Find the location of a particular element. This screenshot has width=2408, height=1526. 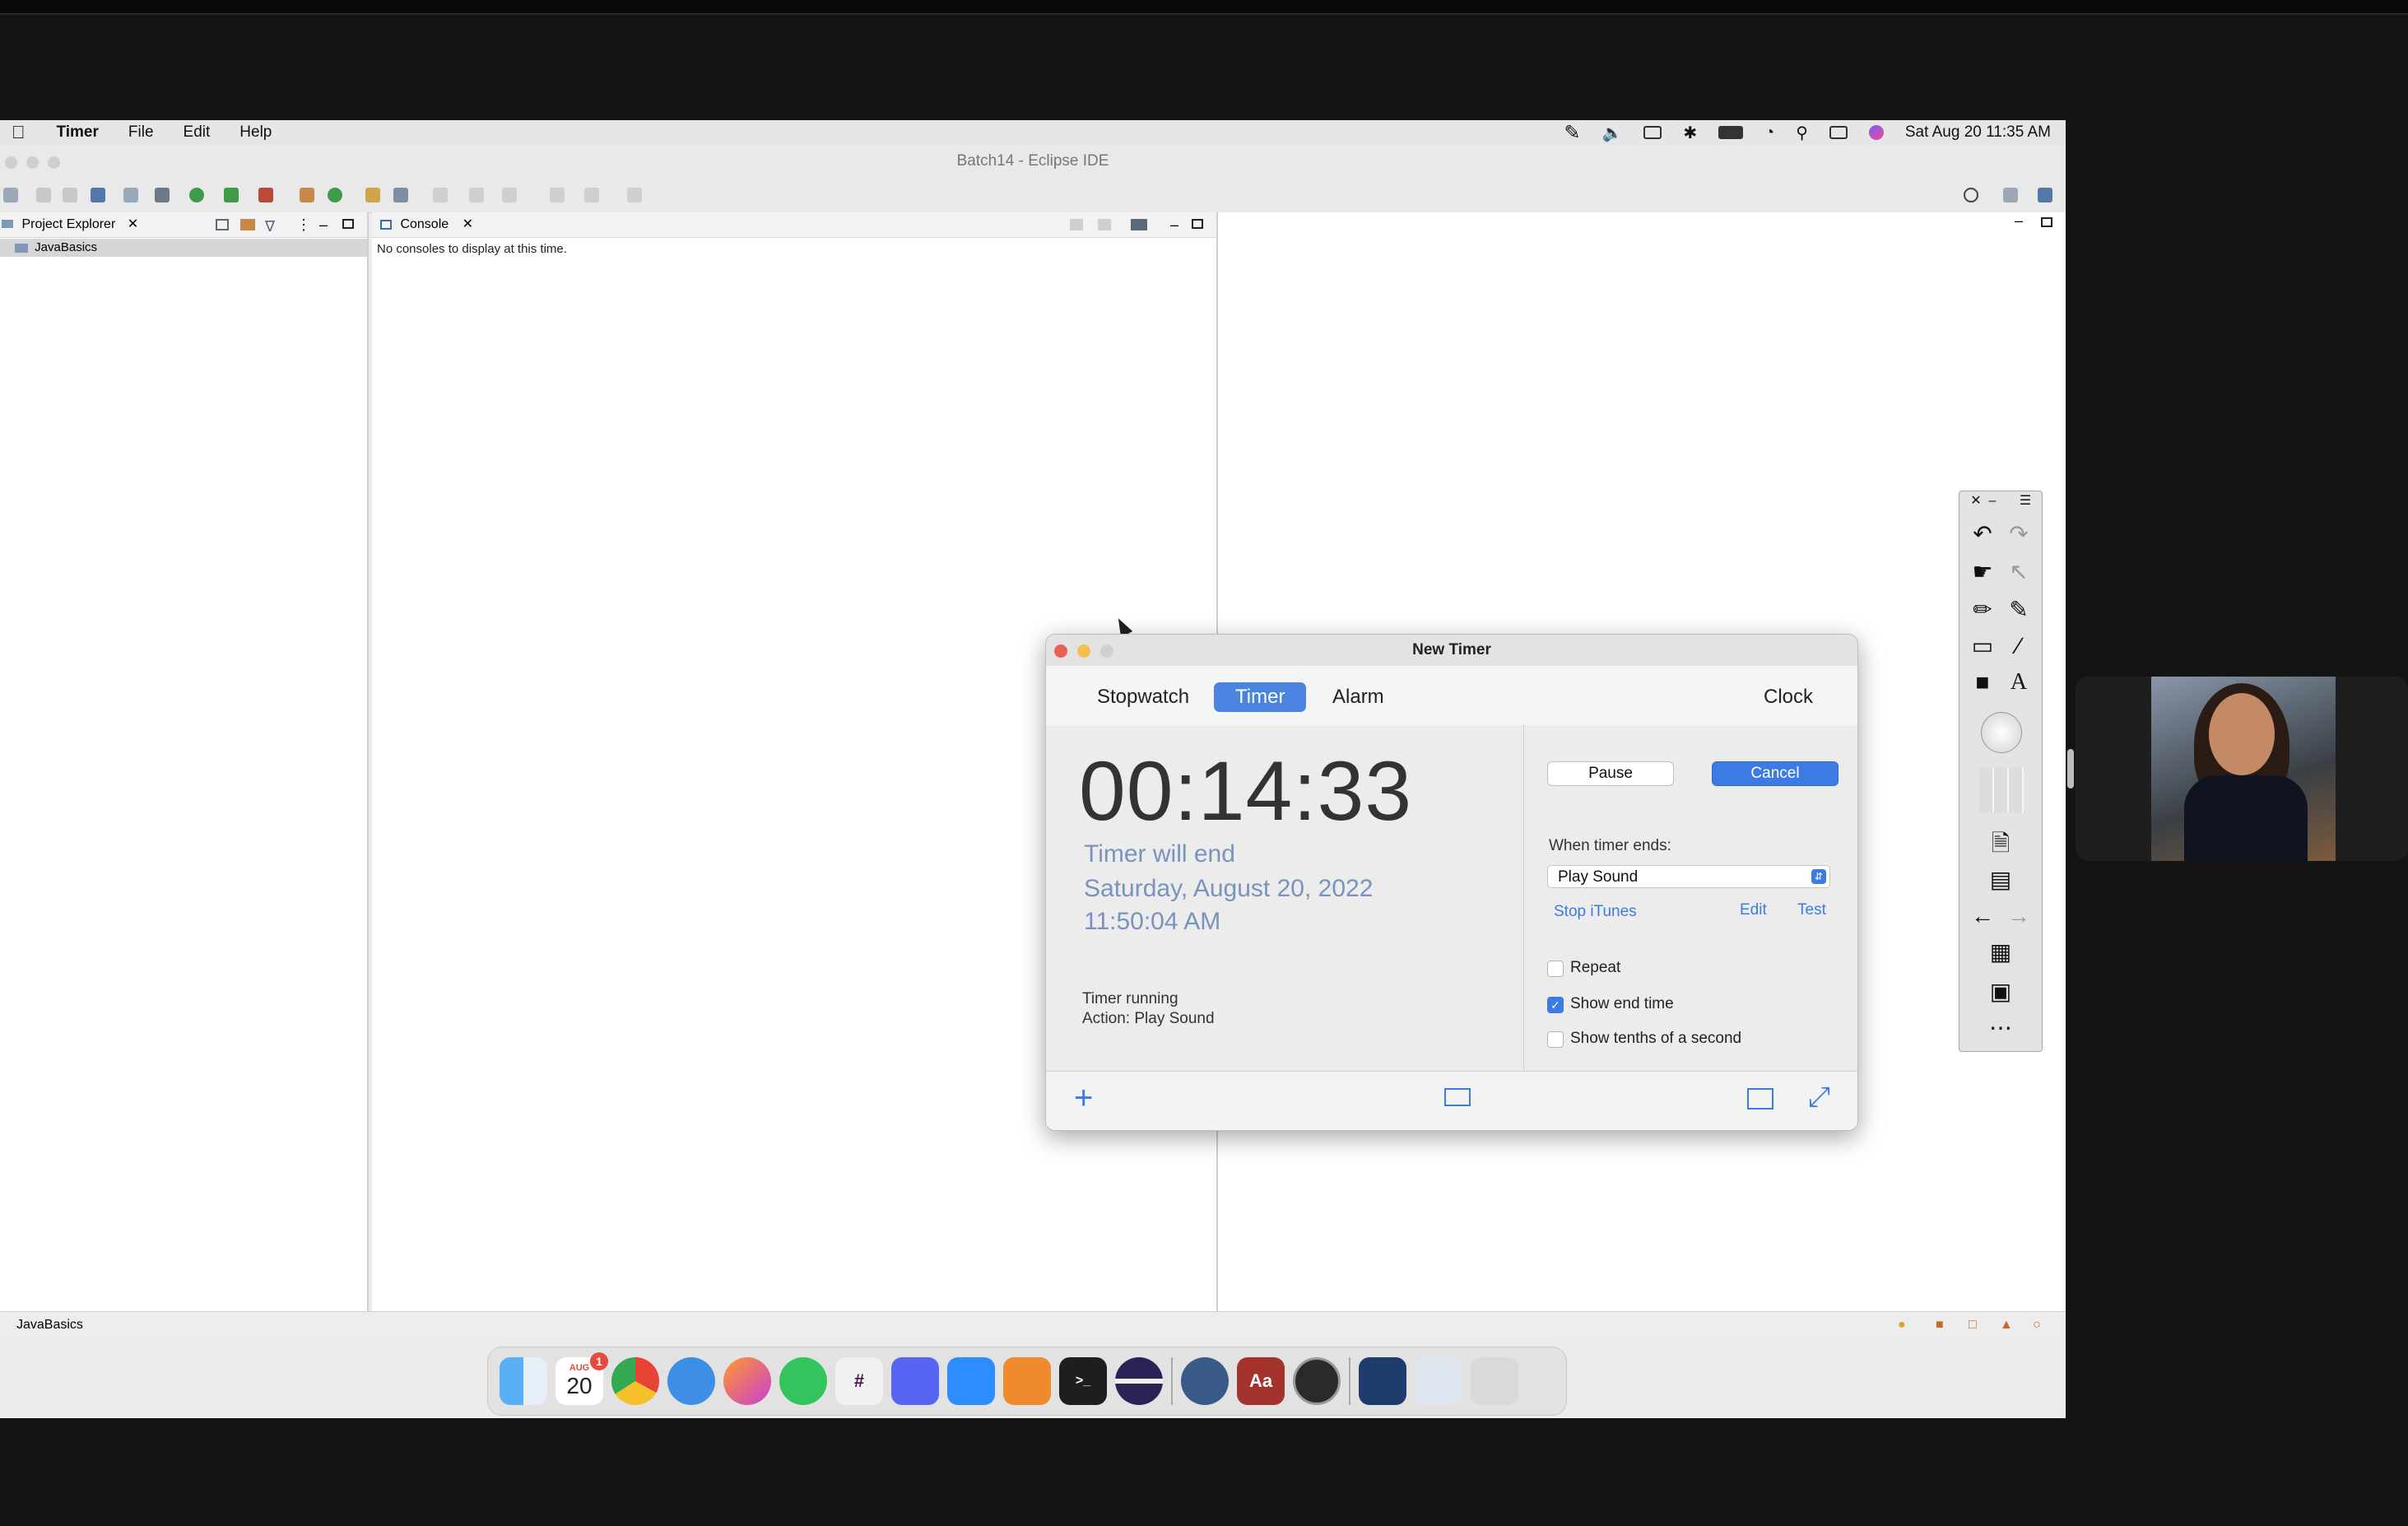

display-icon is located at coordinates (1652, 132).